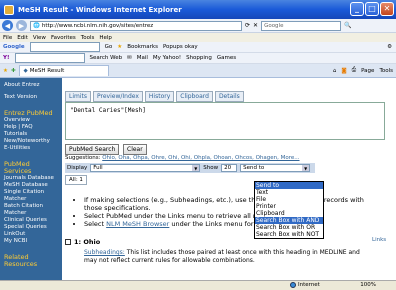 The image size is (396, 290). Describe the element at coordinates (31, 210) in the screenshot. I see `sidebar-item-batch-citation: Batch Citation Matcher` at that location.